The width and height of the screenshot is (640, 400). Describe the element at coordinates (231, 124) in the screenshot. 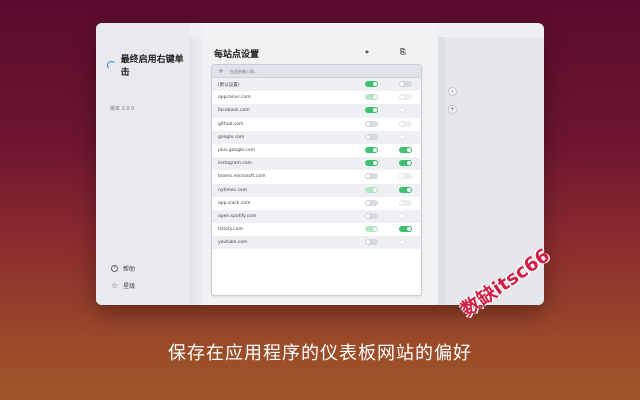

I see `site-name: github.com` at that location.